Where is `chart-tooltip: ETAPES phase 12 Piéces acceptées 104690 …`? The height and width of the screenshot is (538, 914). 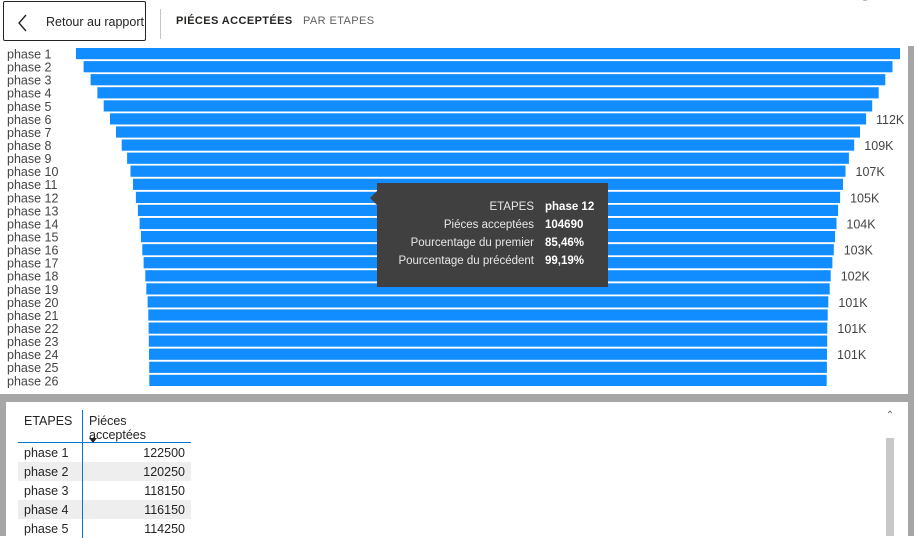 chart-tooltip: ETAPES phase 12 Piéces acceptées 104690 … is located at coordinates (489, 235).